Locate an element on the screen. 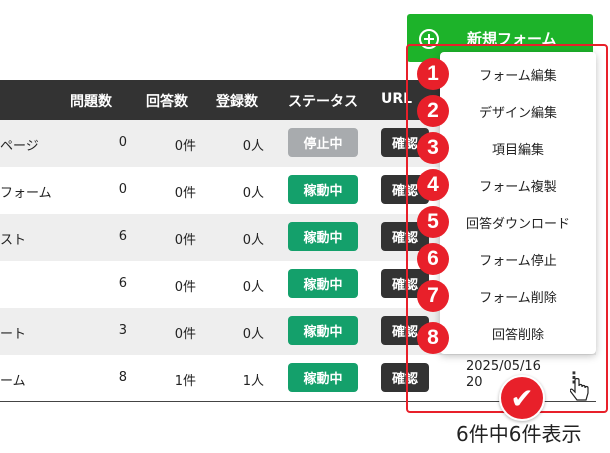 This screenshot has height=453, width=610. form-name: スト is located at coordinates (13, 238).